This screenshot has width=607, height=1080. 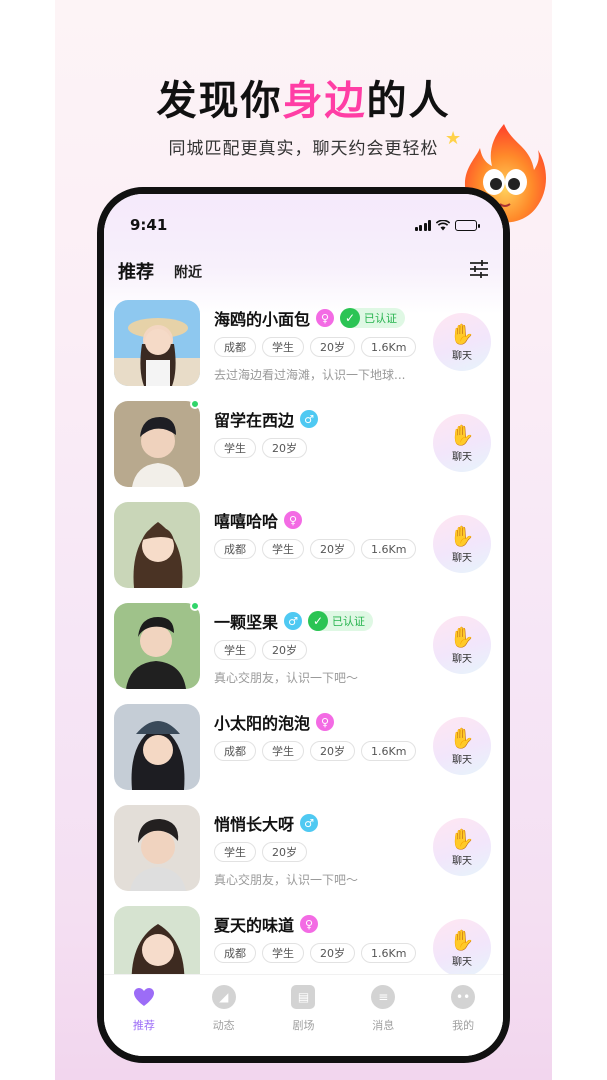 What do you see at coordinates (254, 925) in the screenshot?
I see `user-name: 夏天的味道` at bounding box center [254, 925].